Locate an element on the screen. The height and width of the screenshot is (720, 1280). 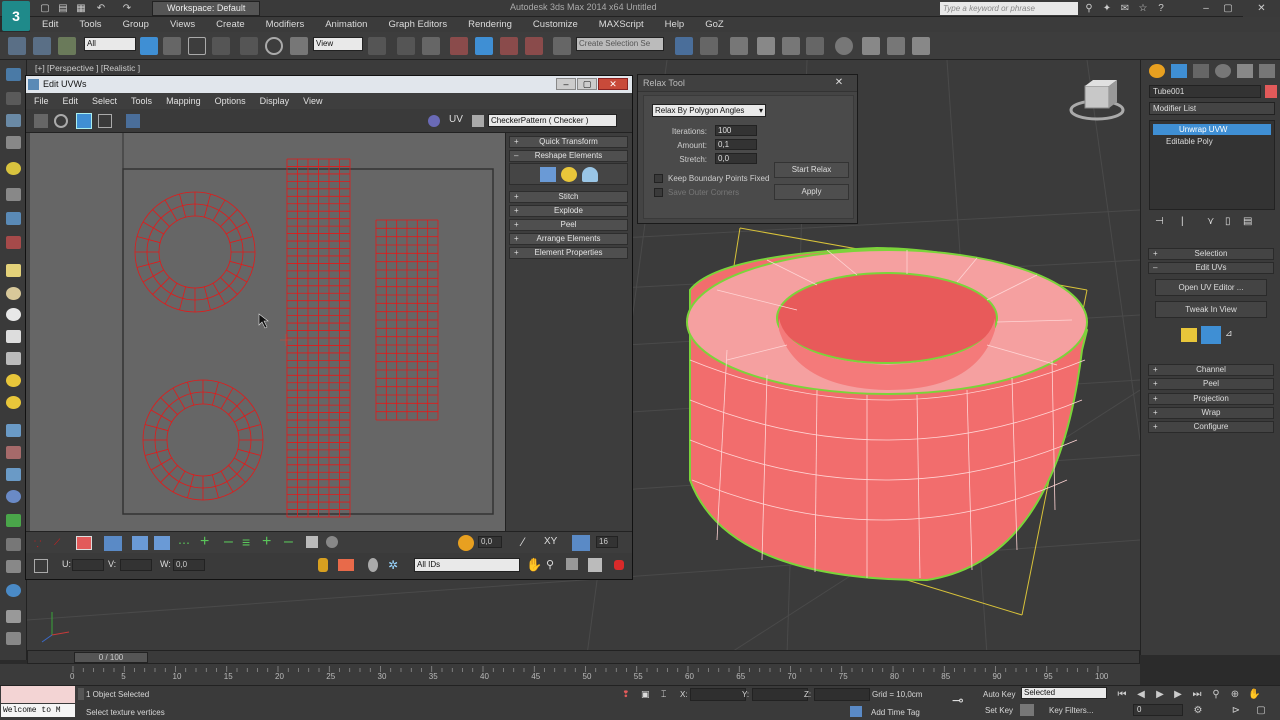
sphere-primitive-icon is located at coordinates (13, 293).